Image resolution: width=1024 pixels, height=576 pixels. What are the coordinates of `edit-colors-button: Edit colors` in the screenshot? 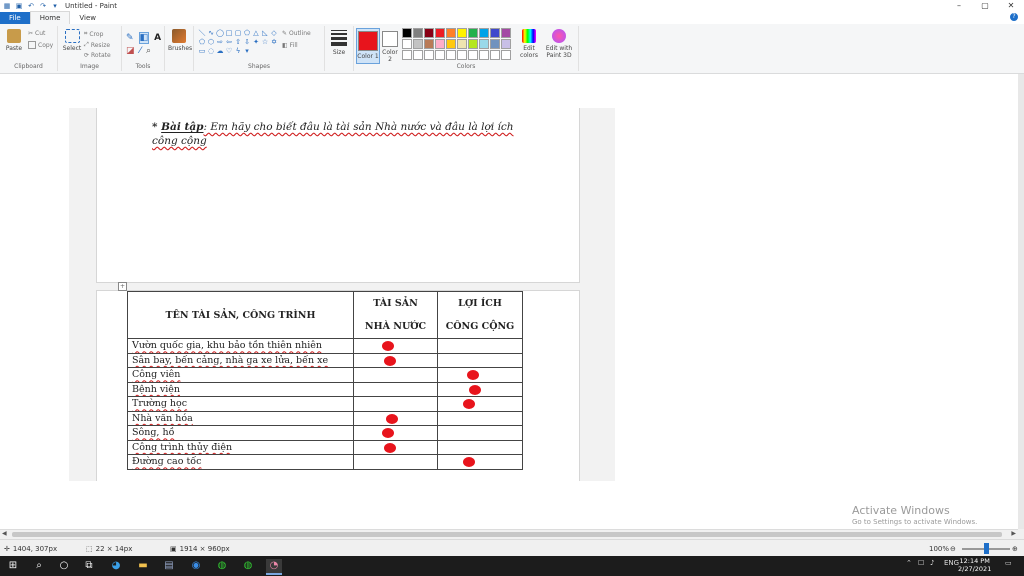 It's located at (529, 44).